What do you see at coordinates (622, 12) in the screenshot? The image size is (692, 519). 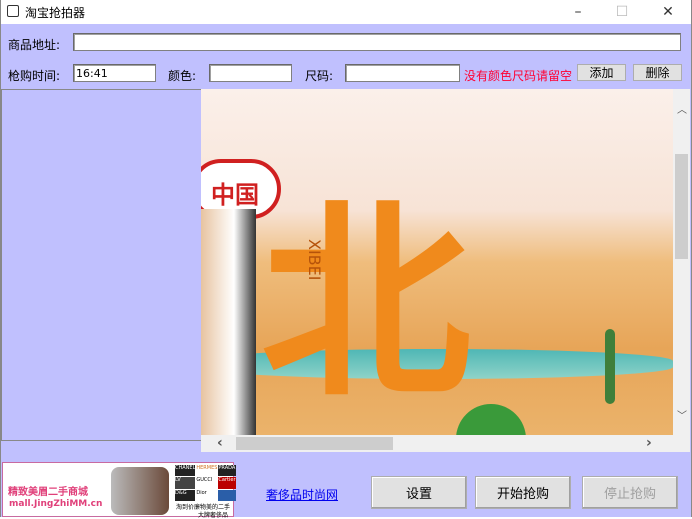 I see `maximize-button: ☐` at bounding box center [622, 12].